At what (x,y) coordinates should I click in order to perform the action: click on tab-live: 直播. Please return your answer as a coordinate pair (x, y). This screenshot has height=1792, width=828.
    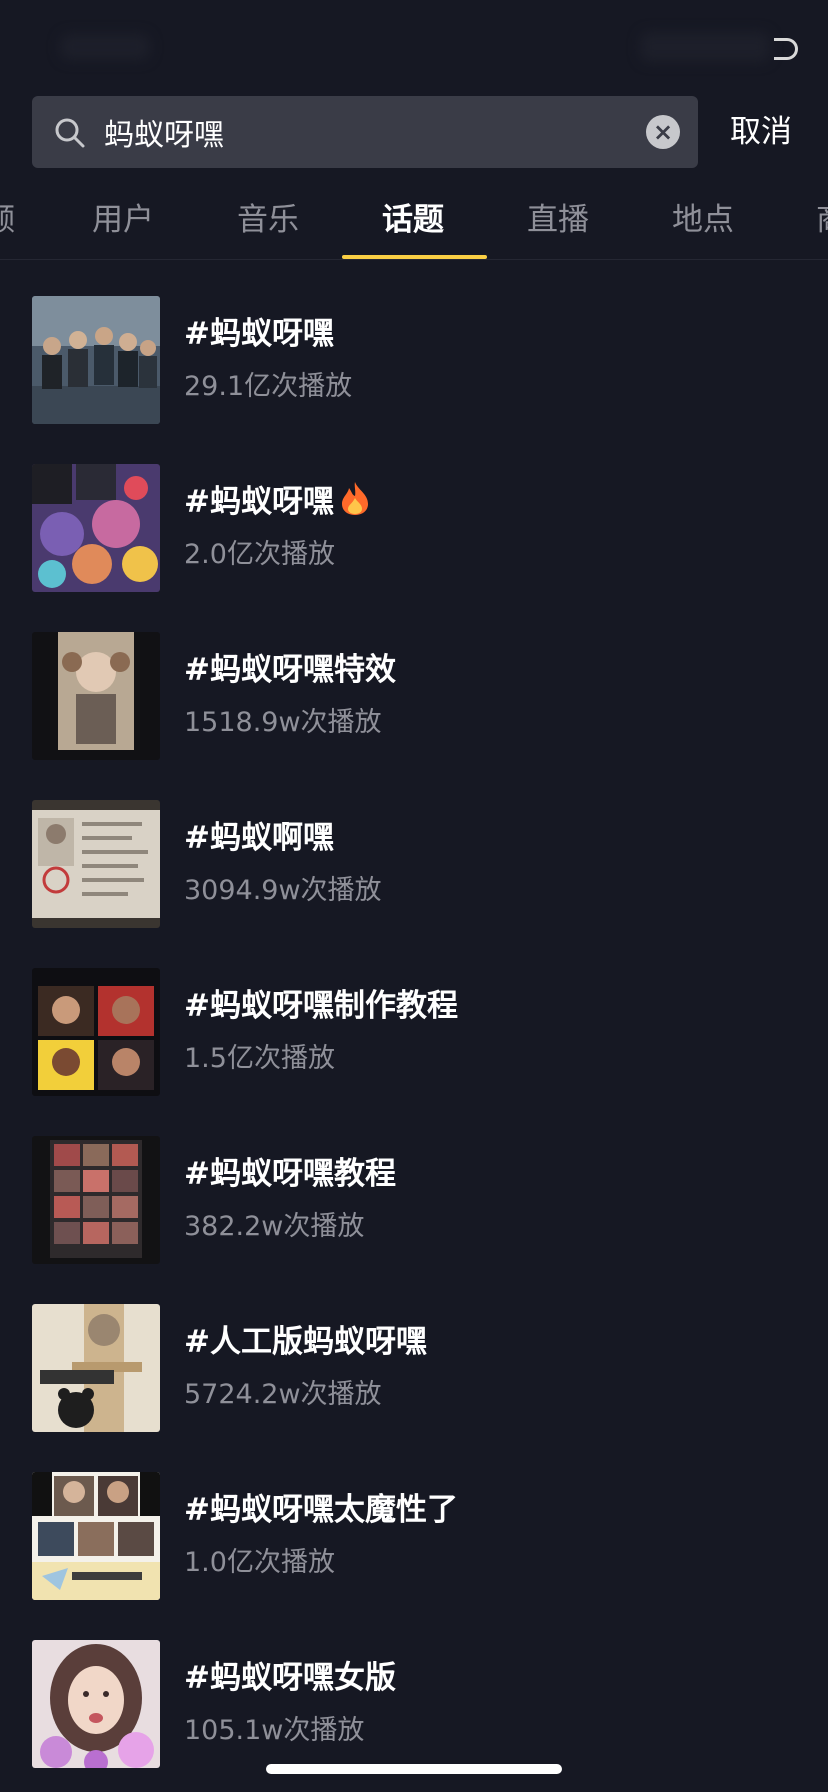
    Looking at the image, I should click on (558, 220).